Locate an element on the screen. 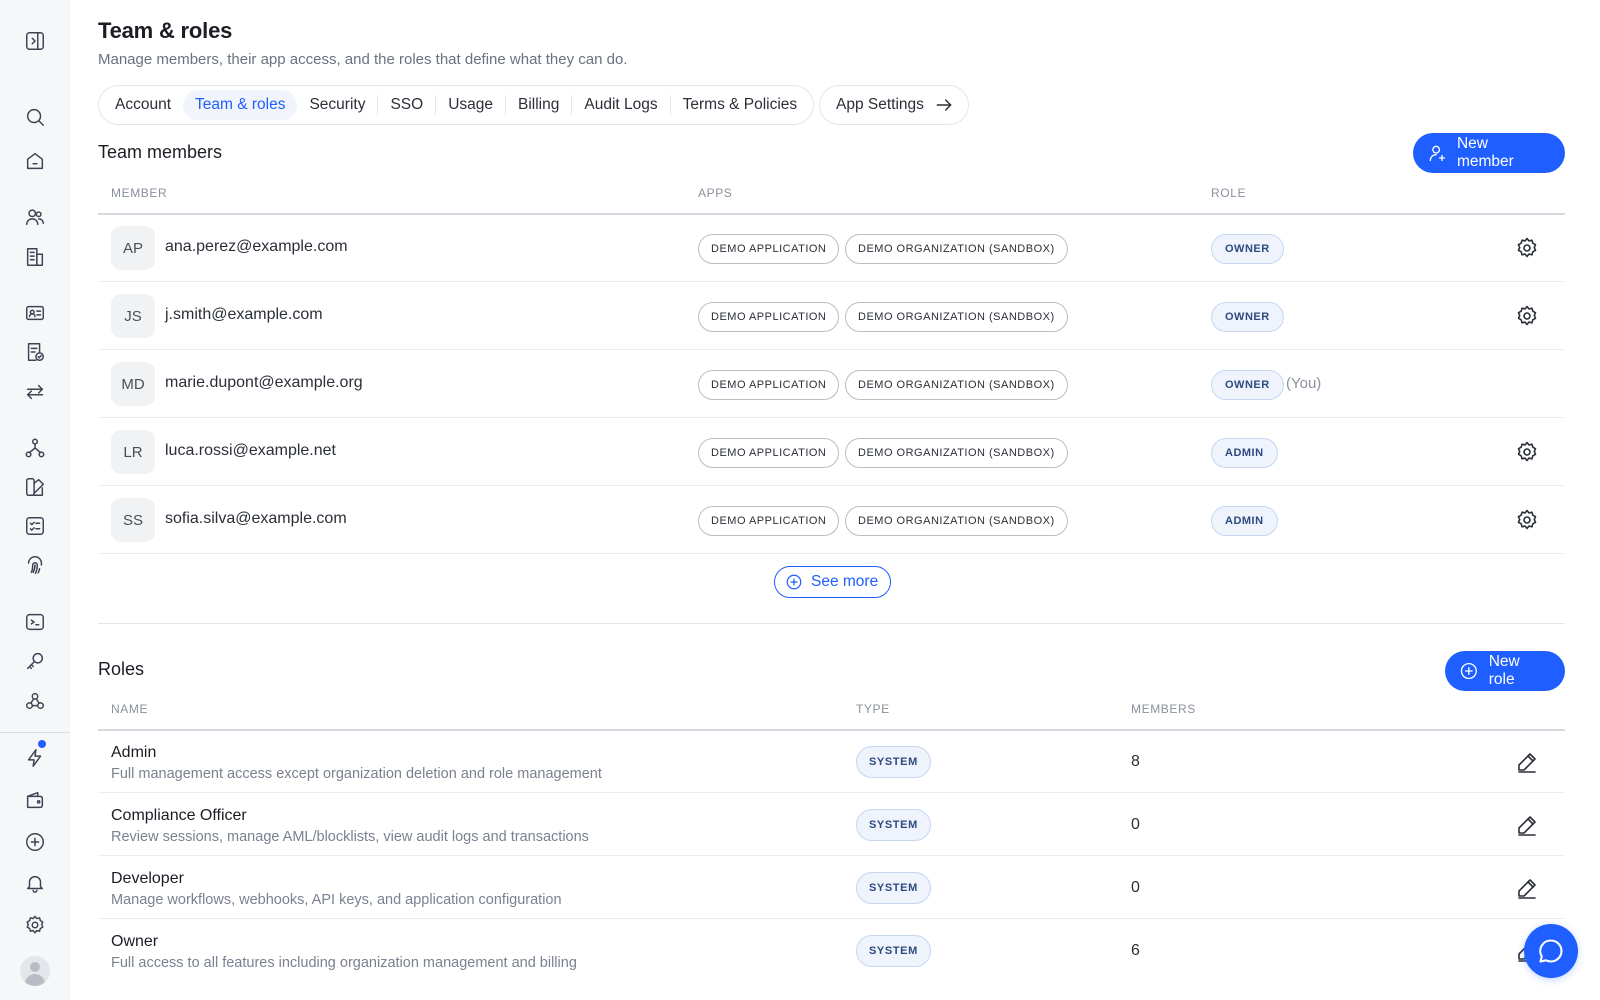  member-avatar: SS is located at coordinates (133, 520).